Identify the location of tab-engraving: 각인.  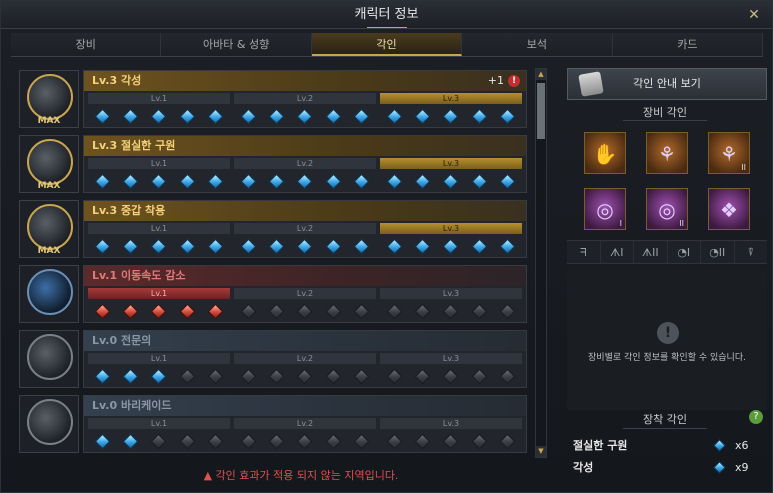
(387, 41).